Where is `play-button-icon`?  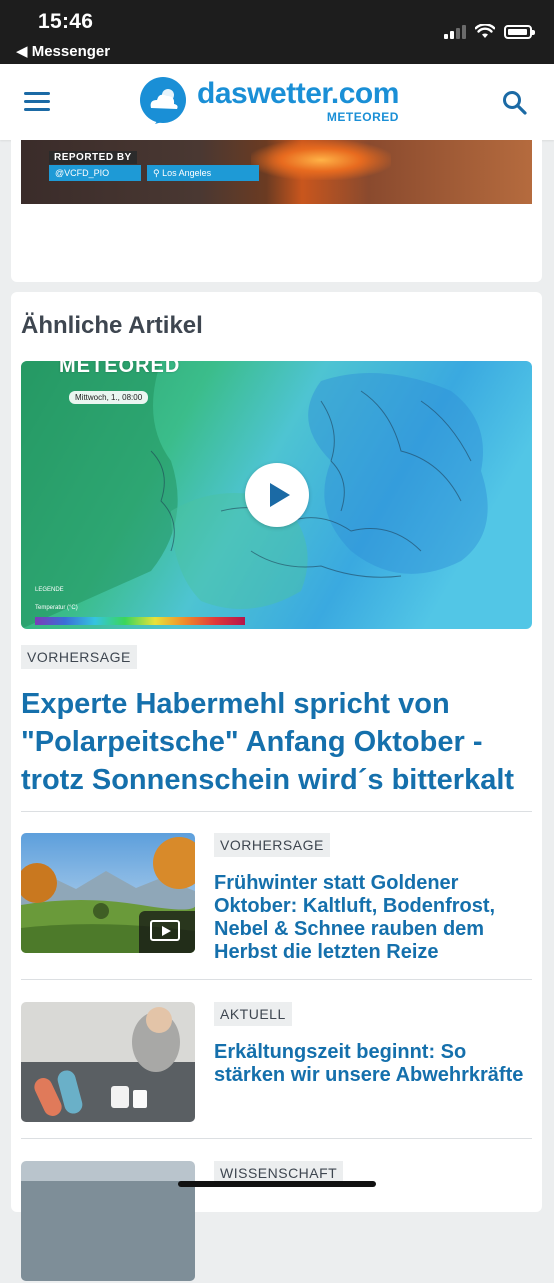
play-button-icon is located at coordinates (277, 495).